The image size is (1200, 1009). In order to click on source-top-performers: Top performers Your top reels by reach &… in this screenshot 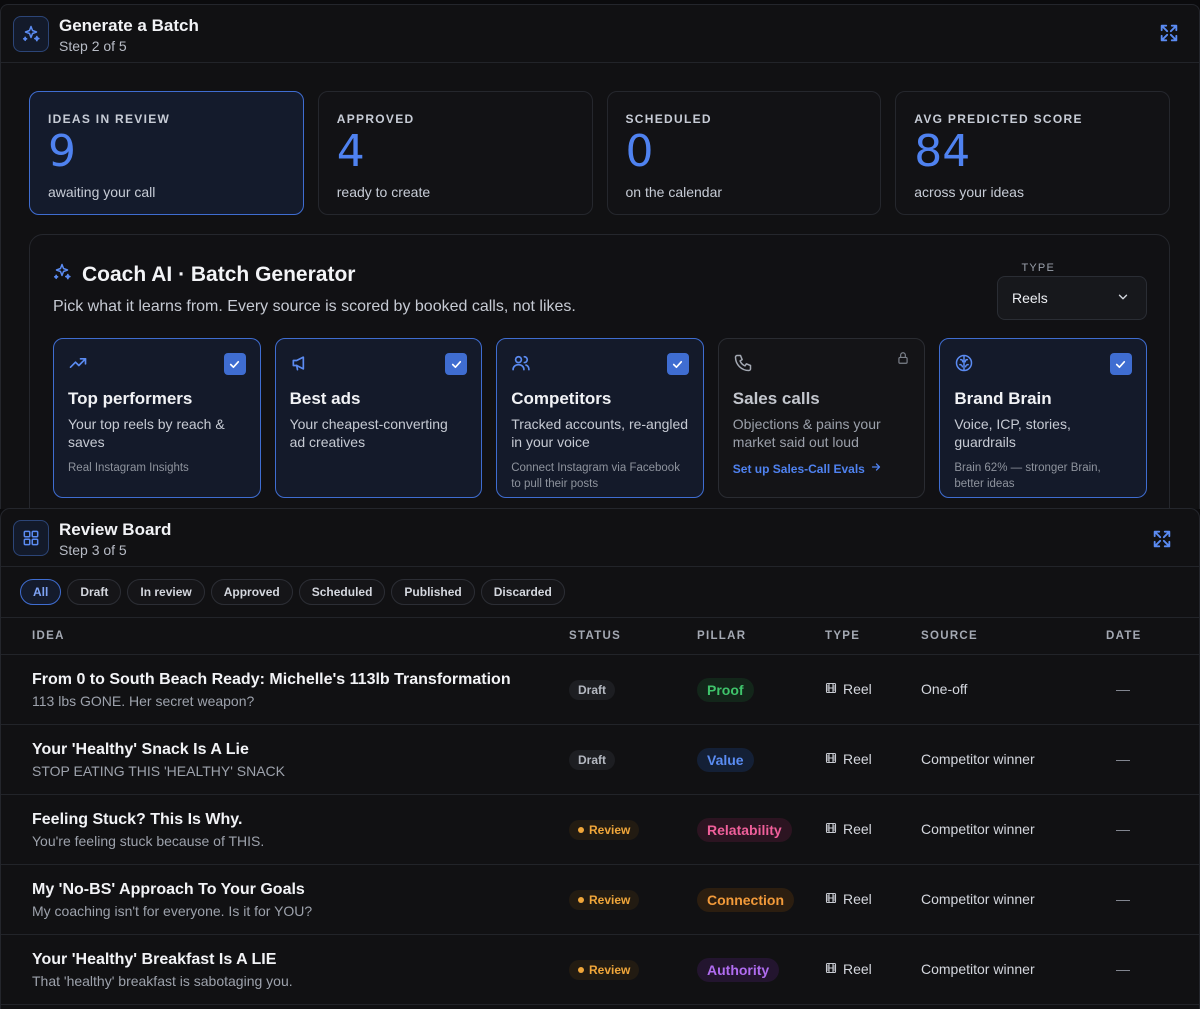, I will do `click(157, 418)`.